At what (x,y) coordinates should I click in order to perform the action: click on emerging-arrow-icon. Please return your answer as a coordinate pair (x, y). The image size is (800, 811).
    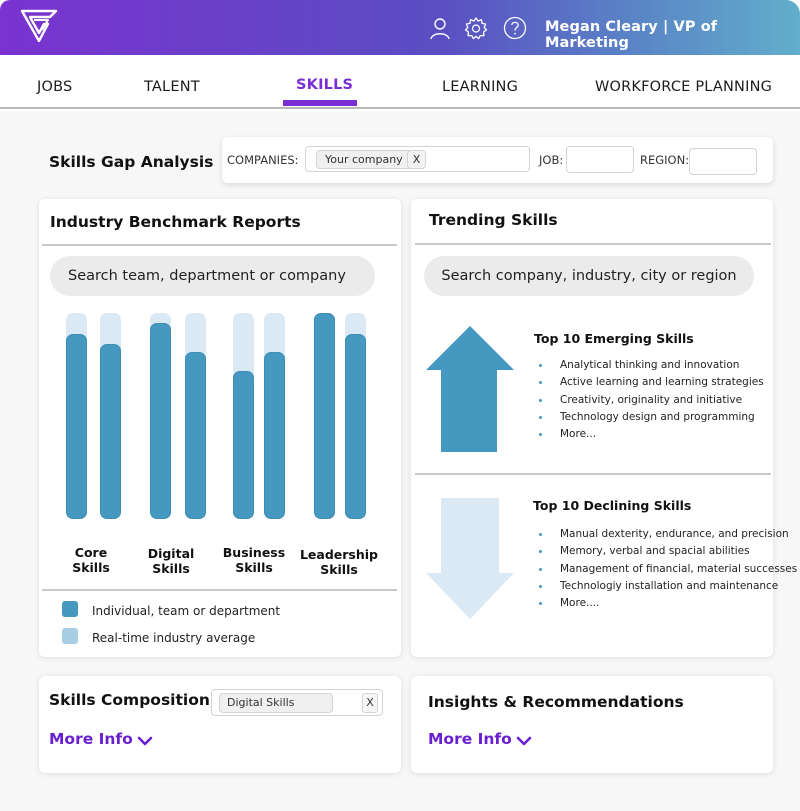
    Looking at the image, I should click on (470, 389).